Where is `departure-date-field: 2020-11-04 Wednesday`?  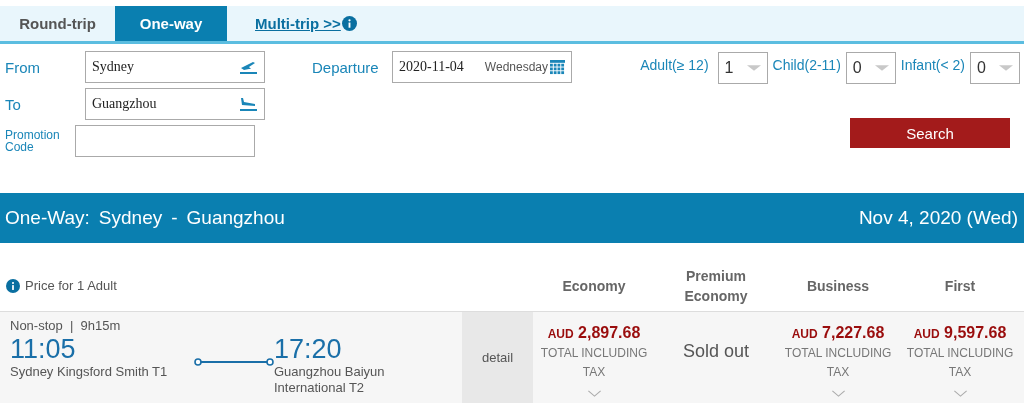 departure-date-field: 2020-11-04 Wednesday is located at coordinates (482, 67).